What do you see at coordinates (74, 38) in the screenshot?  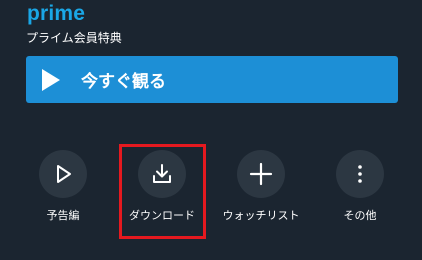 I see `prime-benefit-label: プライム会員特典` at bounding box center [74, 38].